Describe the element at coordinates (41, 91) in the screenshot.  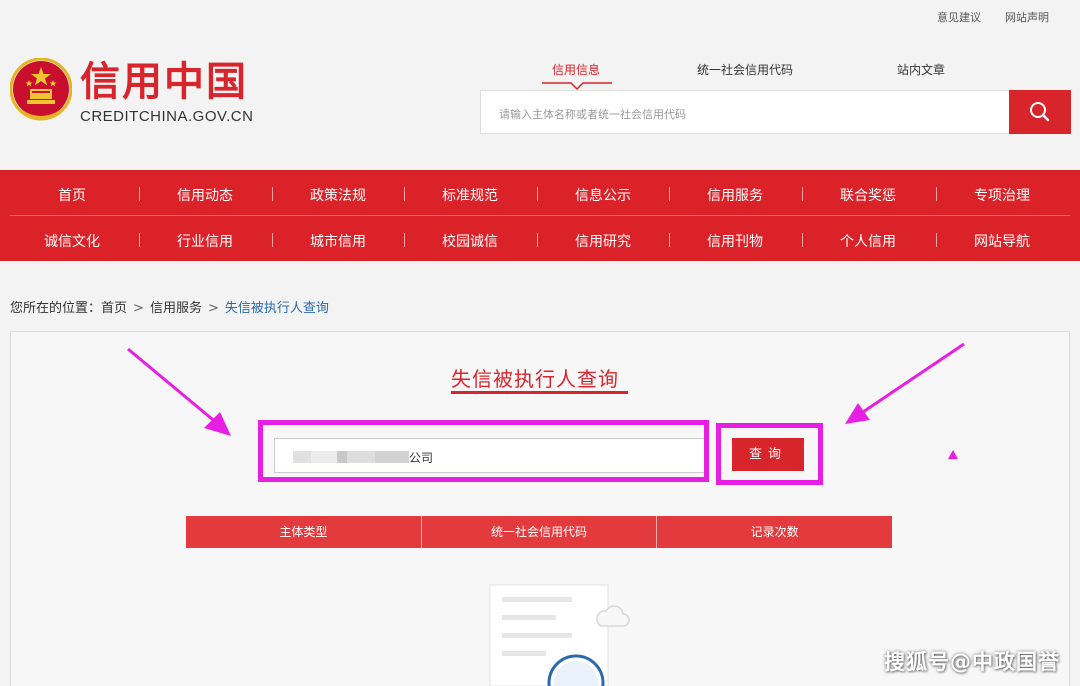
I see `national-emblem-icon` at that location.